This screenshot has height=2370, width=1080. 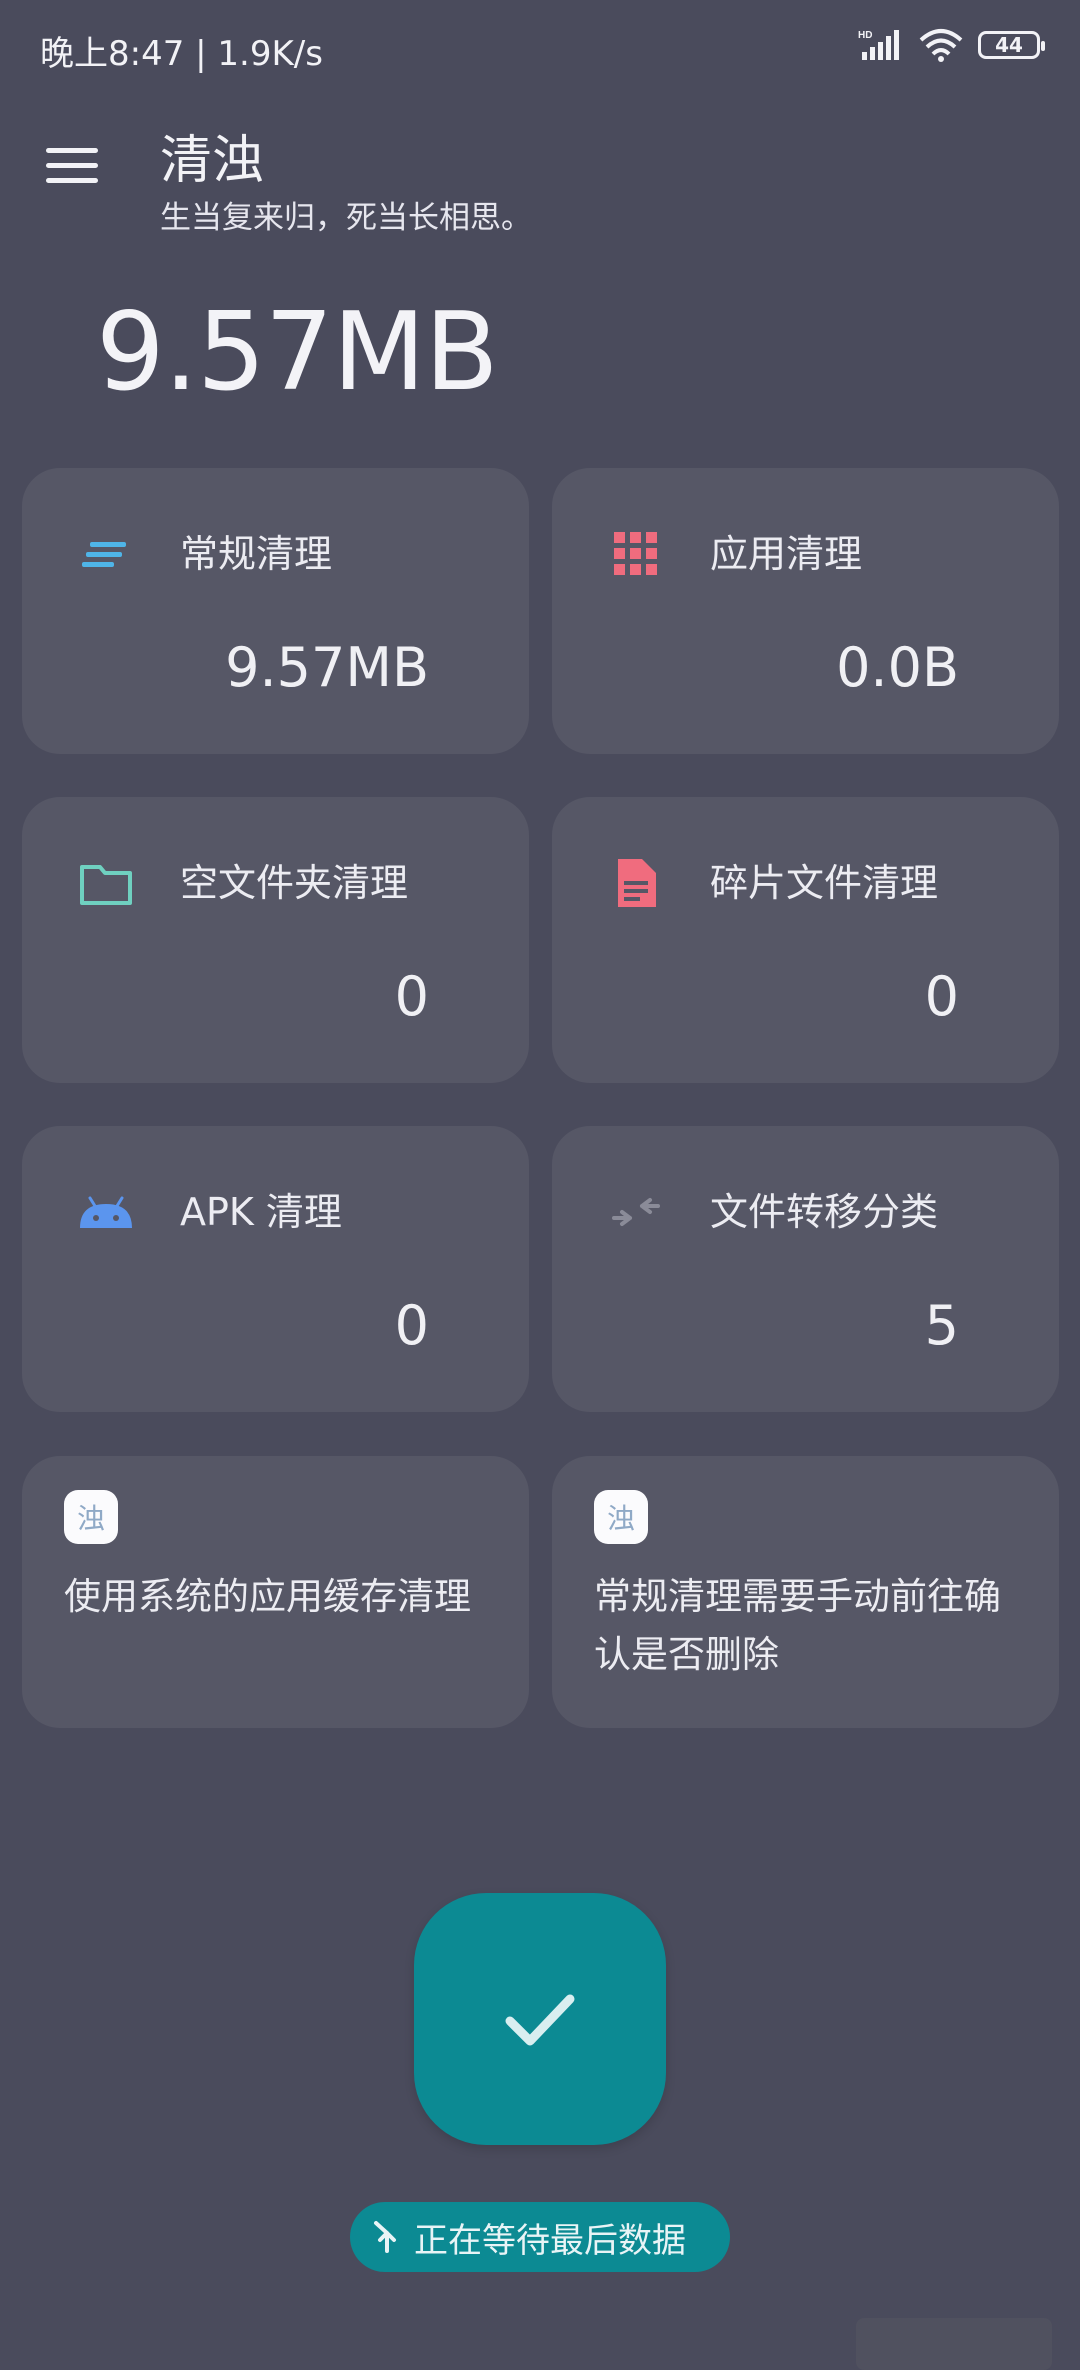 I want to click on status-chip: 正在等待最后数据, so click(x=540, y=2237).